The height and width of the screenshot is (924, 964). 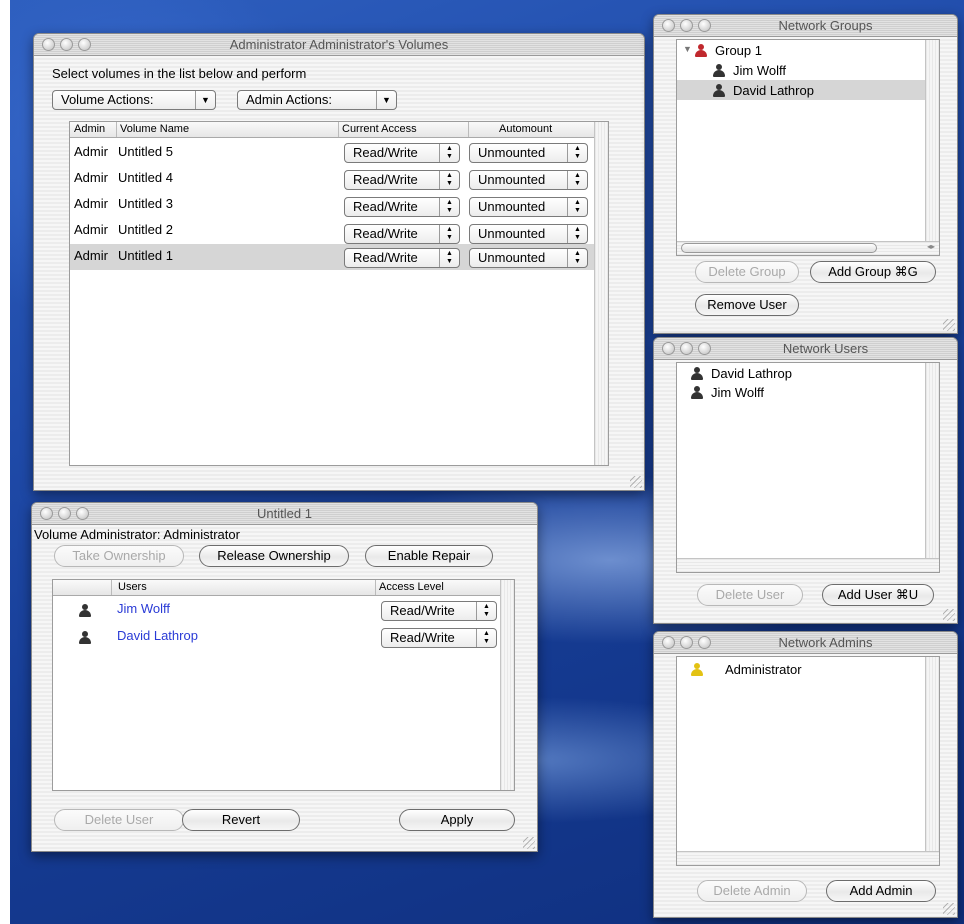 I want to click on group-member-row-selected: David Lathrop, so click(x=801, y=90).